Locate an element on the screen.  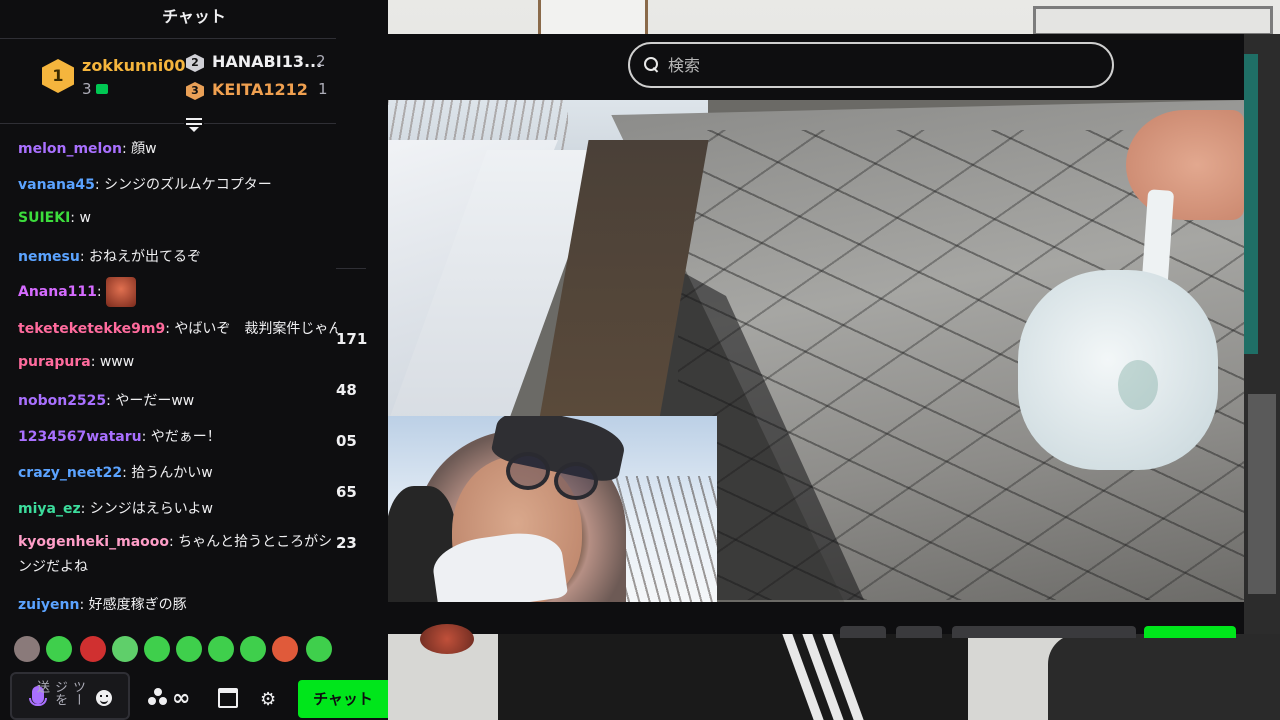
infinity-icon: ∞ is located at coordinates (181, 698).